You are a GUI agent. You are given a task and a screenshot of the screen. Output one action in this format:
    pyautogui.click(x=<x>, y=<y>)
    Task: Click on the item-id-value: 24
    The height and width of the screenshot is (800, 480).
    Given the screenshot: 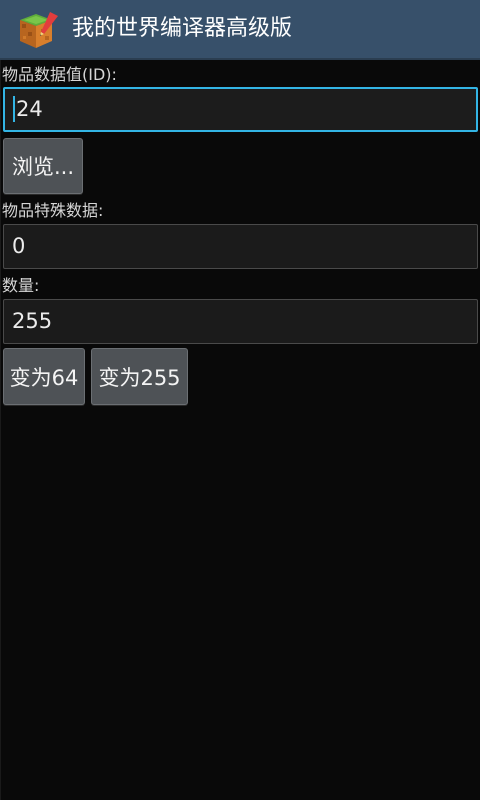 What is the action you would take?
    pyautogui.click(x=29, y=109)
    